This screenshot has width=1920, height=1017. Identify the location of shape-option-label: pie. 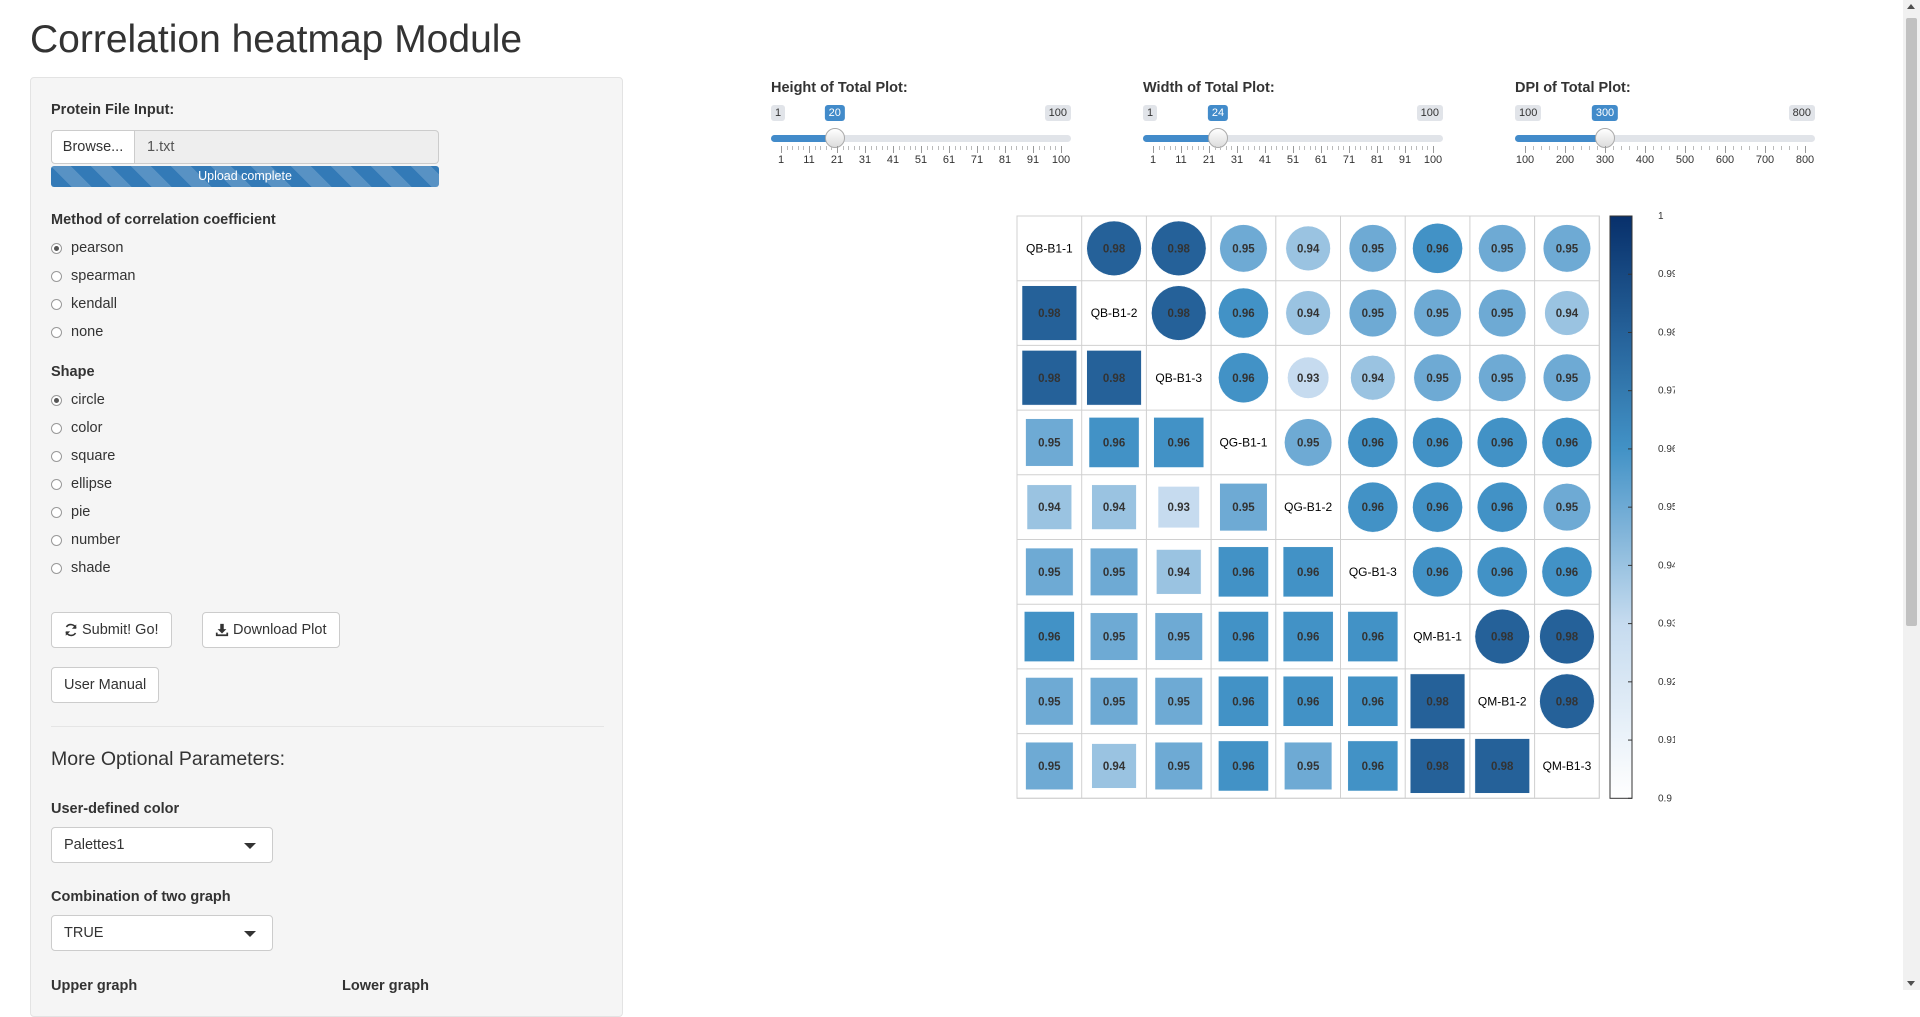
(81, 512).